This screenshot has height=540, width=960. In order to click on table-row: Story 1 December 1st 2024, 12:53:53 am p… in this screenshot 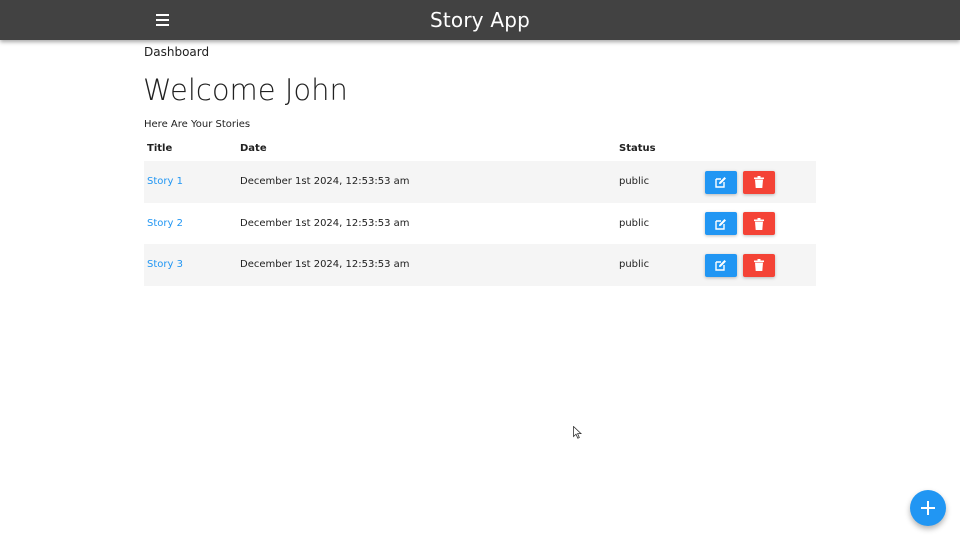, I will do `click(480, 182)`.